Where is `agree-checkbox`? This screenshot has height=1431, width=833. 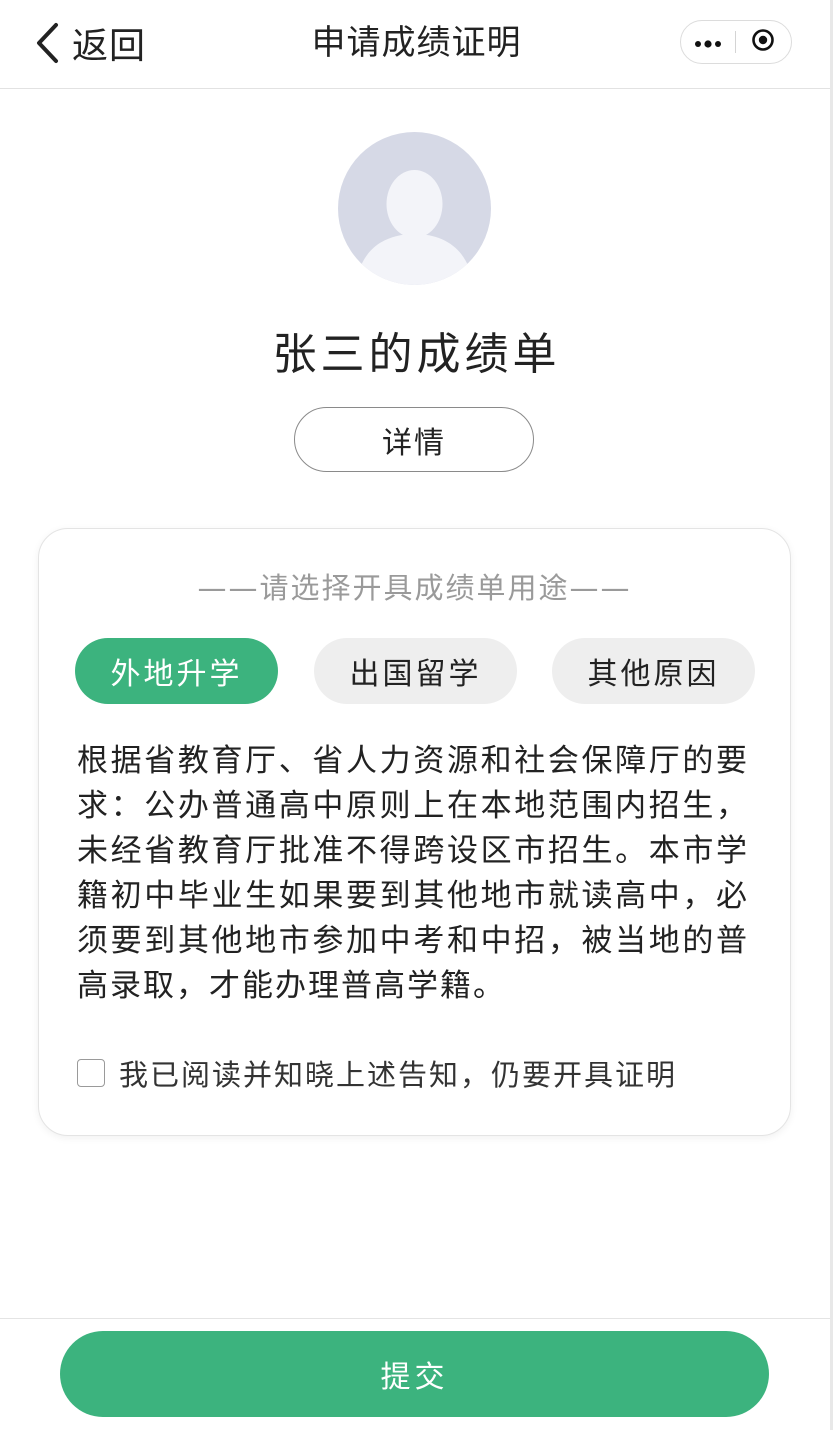
agree-checkbox is located at coordinates (91, 1073).